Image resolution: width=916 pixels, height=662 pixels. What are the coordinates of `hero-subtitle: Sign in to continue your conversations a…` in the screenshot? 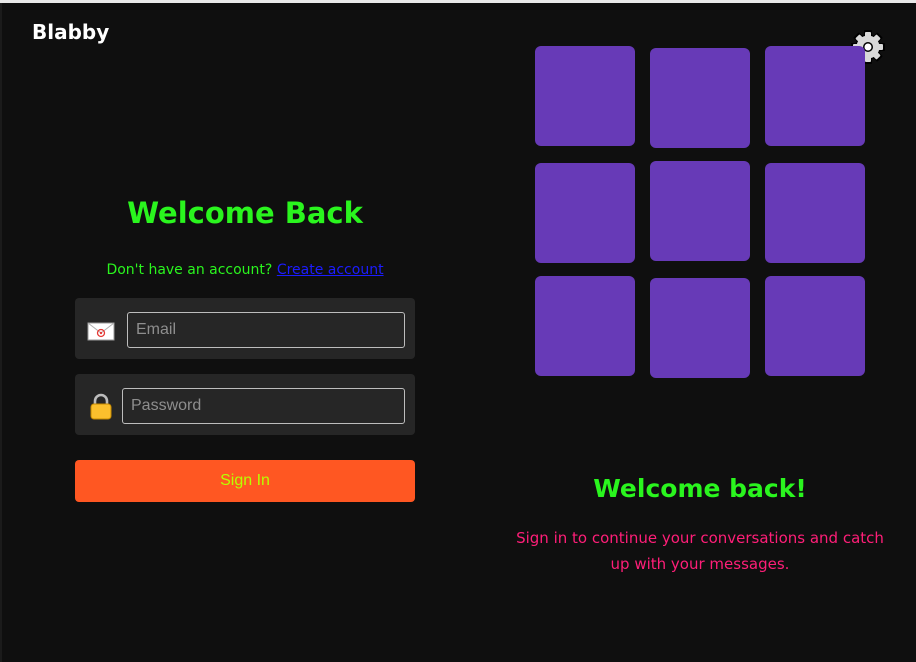 It's located at (700, 551).